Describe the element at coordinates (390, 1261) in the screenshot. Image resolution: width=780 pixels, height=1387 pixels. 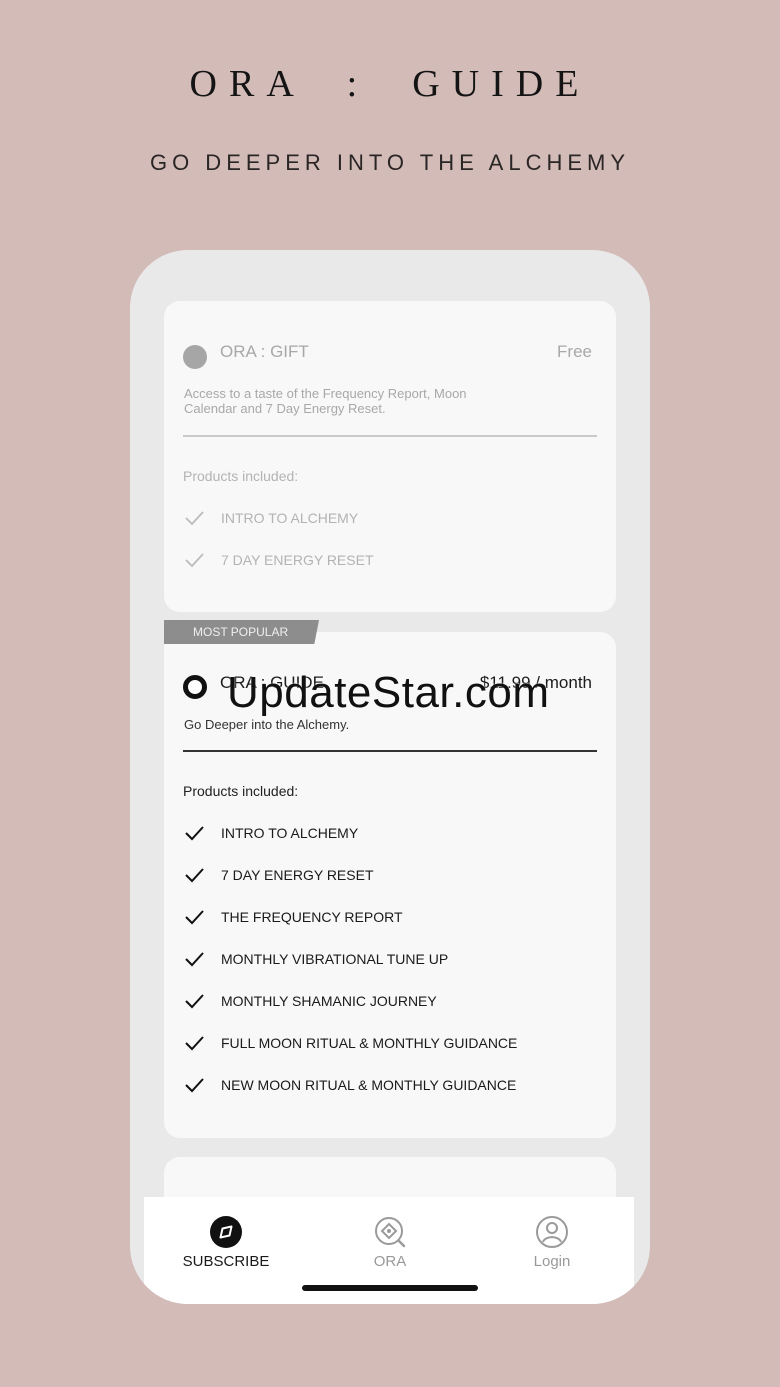
I see `tab-label: ORA` at that location.